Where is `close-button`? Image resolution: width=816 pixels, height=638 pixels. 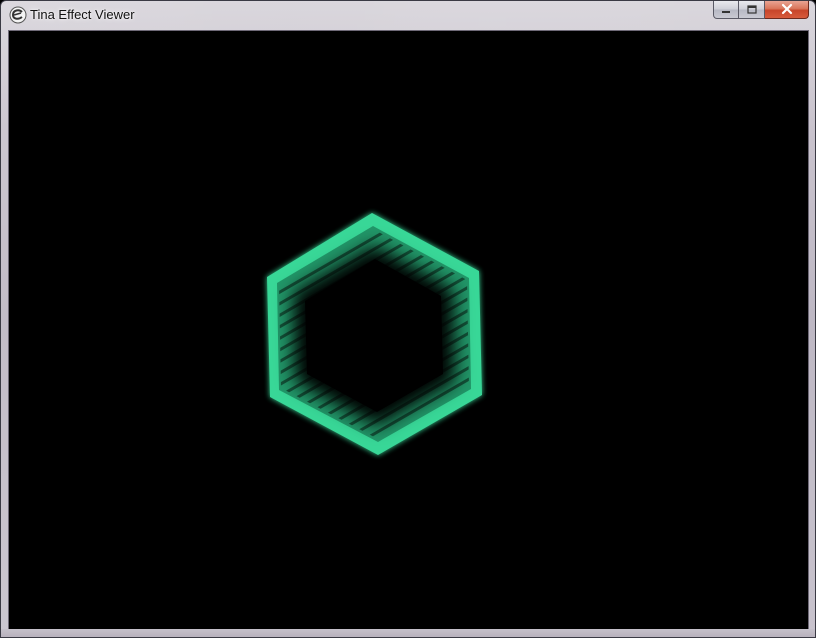
close-button is located at coordinates (787, 10).